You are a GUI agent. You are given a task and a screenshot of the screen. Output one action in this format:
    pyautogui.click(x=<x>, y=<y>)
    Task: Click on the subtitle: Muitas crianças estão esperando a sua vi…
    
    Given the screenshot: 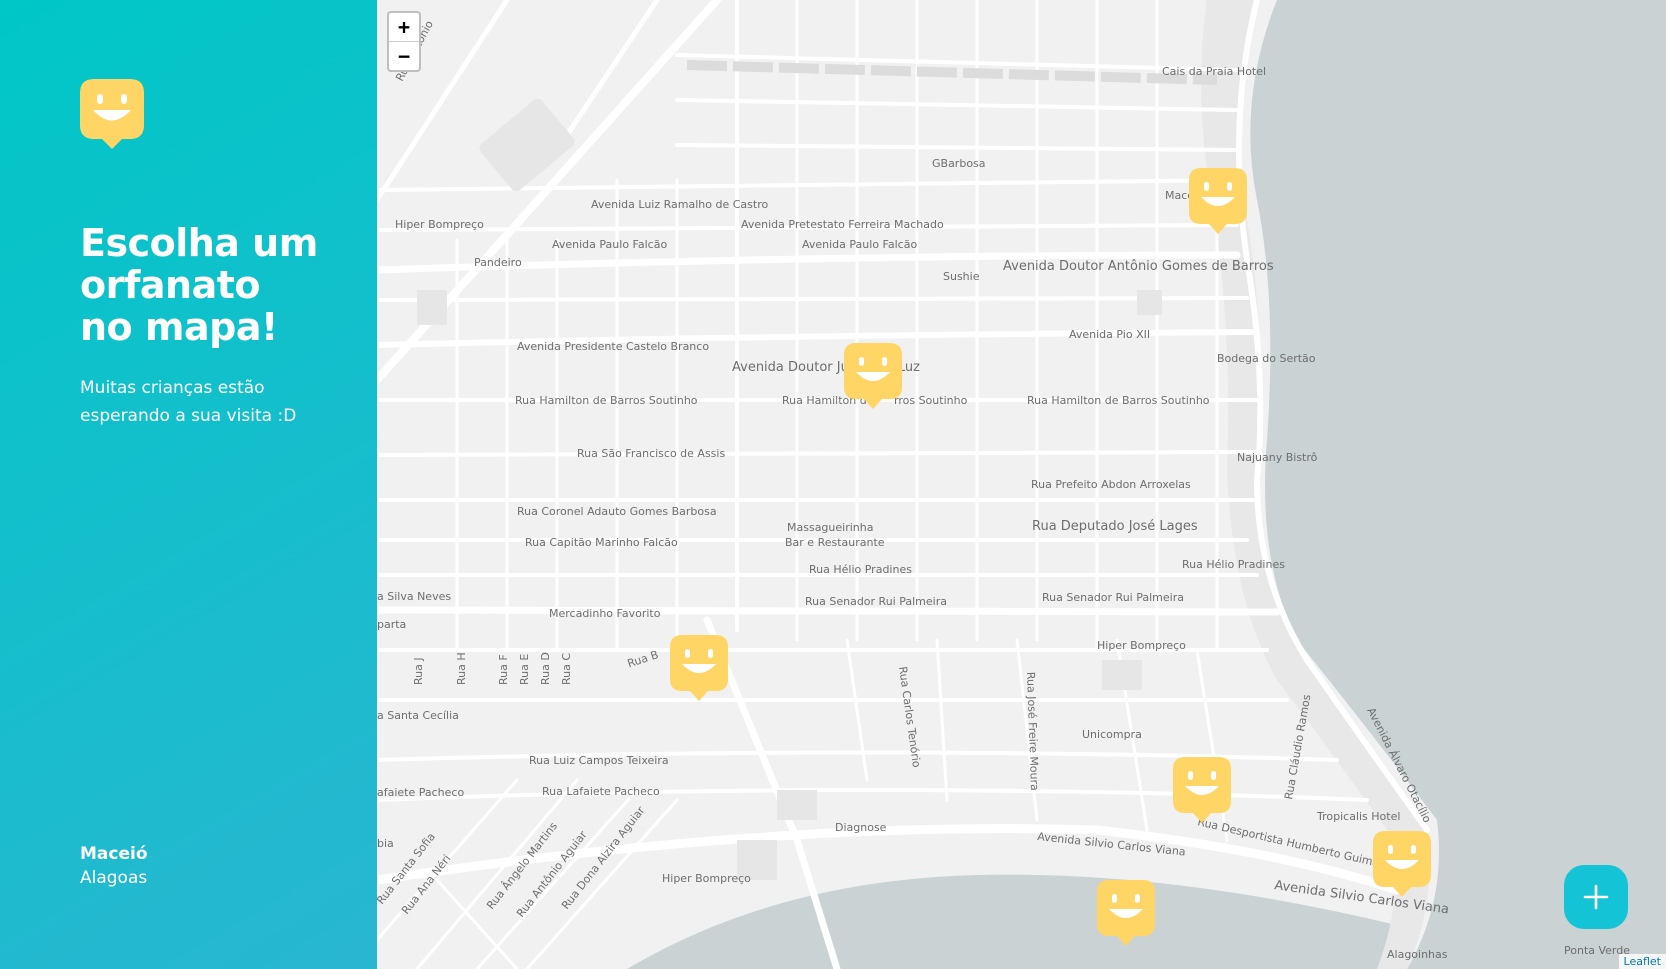 What is the action you would take?
    pyautogui.click(x=188, y=402)
    